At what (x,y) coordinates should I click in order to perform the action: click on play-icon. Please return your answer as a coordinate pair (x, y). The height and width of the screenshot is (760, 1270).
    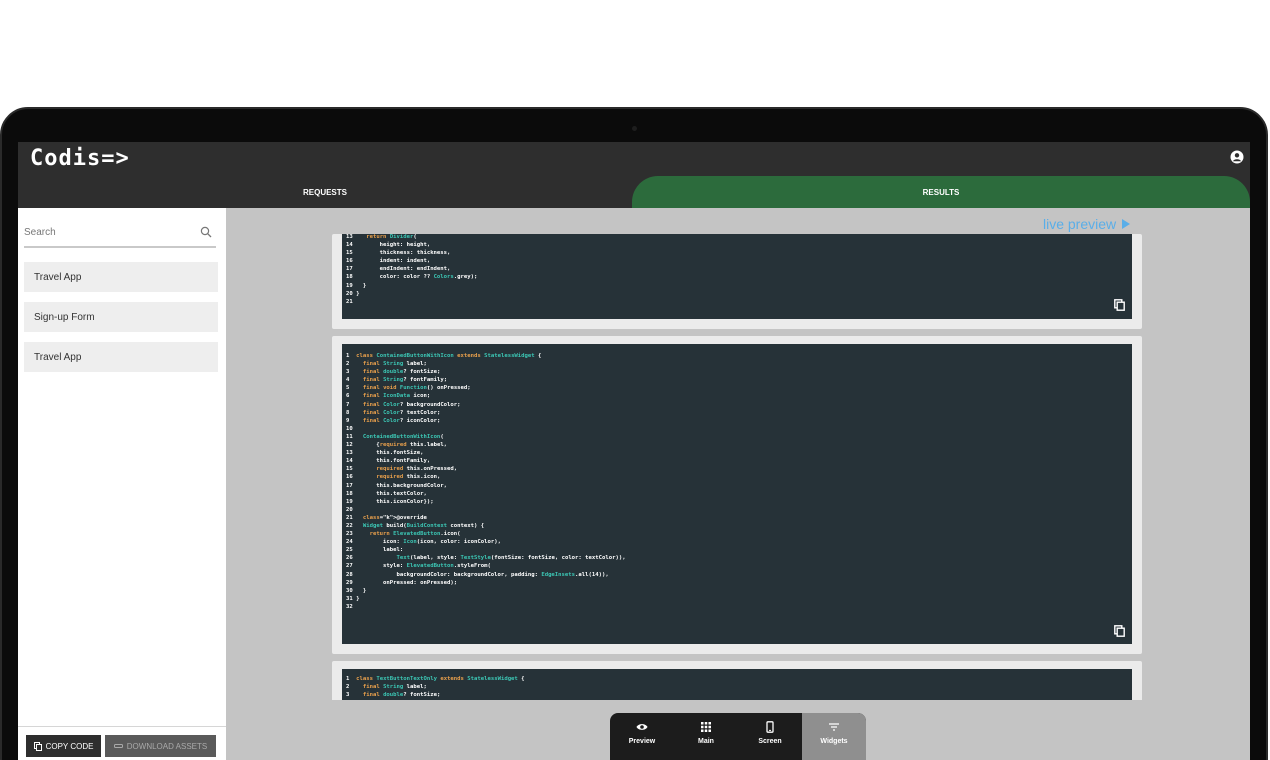
    Looking at the image, I should click on (1126, 224).